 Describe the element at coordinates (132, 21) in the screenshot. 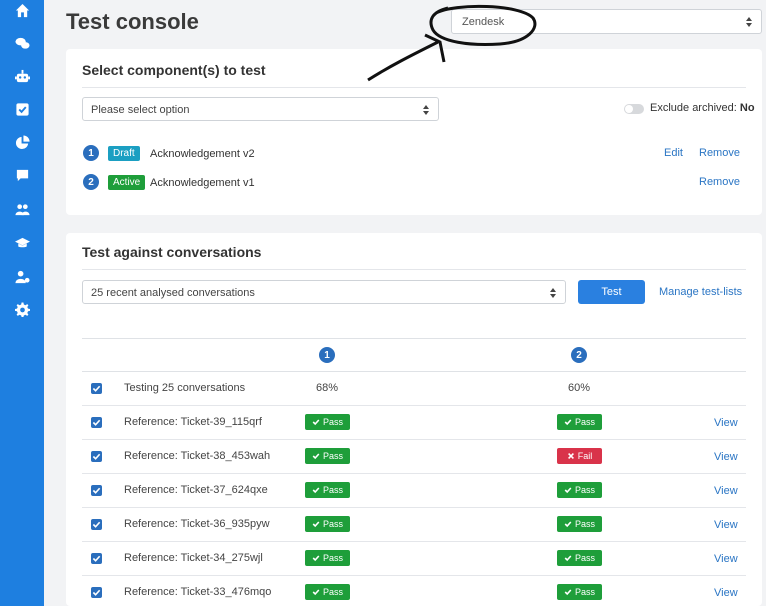

I see `page-title: Test console` at that location.